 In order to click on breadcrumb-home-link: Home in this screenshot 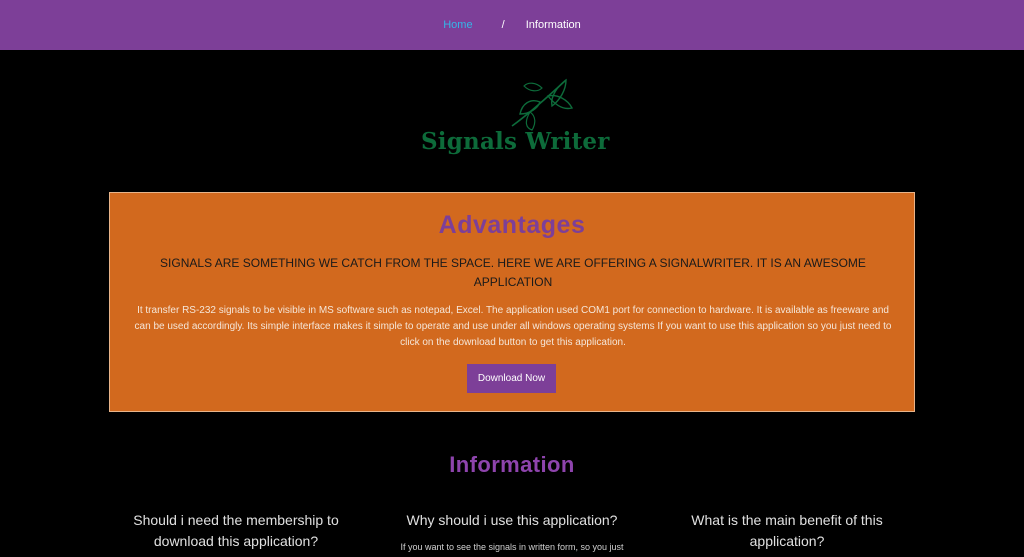, I will do `click(457, 25)`.